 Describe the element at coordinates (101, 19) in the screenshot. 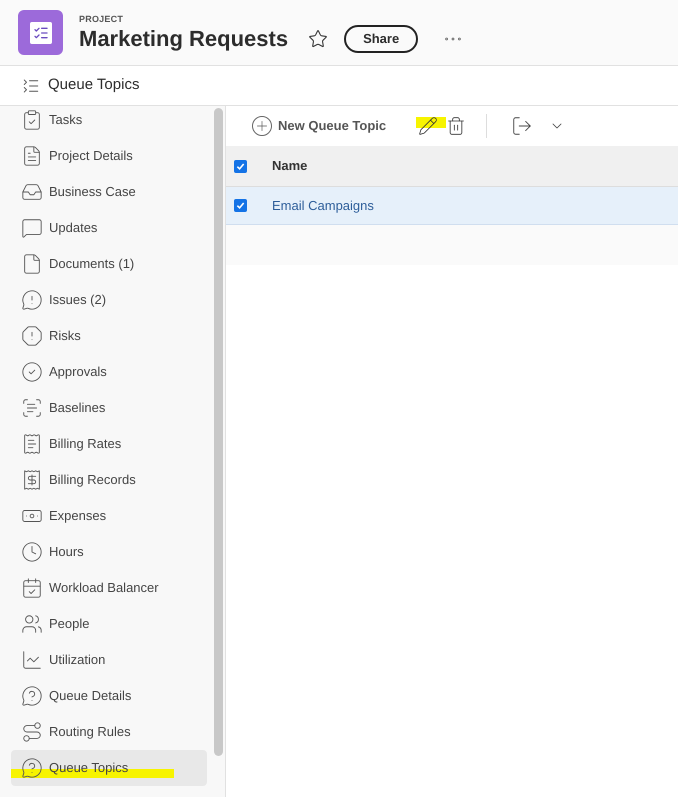

I see `eyebrow-label: PROJECT` at that location.